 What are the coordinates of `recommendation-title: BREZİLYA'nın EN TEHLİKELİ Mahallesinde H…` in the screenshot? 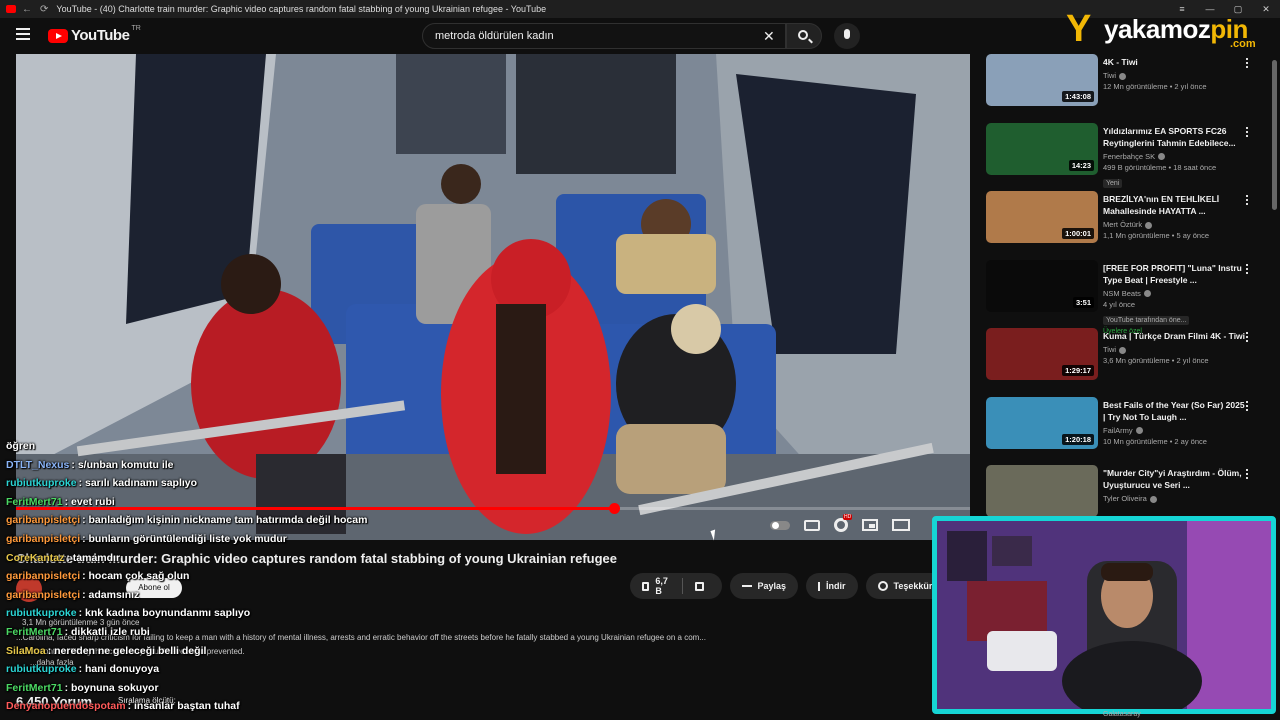 It's located at (1176, 205).